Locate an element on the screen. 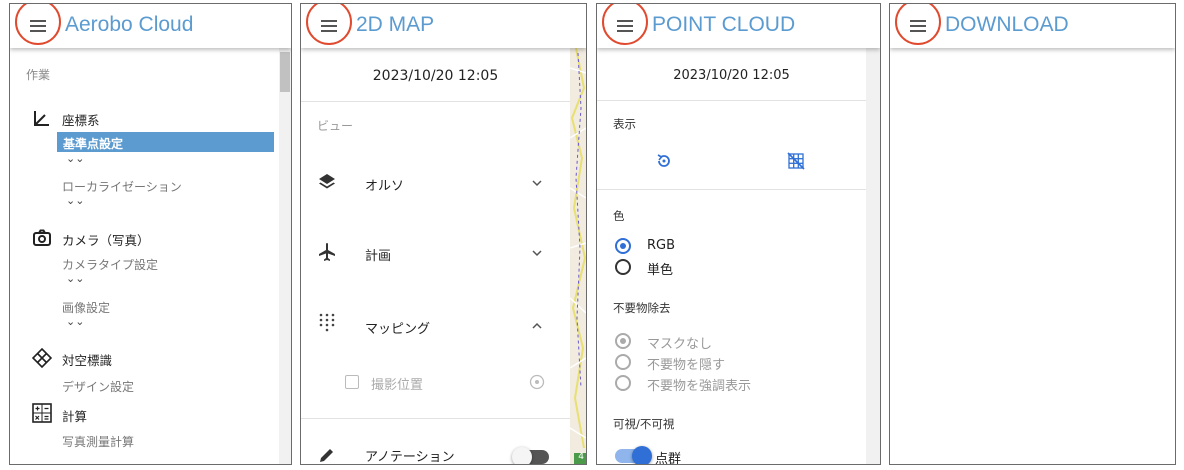 Image resolution: width=1184 pixels, height=470 pixels. removal-label: 不要物除去 is located at coordinates (642, 308).